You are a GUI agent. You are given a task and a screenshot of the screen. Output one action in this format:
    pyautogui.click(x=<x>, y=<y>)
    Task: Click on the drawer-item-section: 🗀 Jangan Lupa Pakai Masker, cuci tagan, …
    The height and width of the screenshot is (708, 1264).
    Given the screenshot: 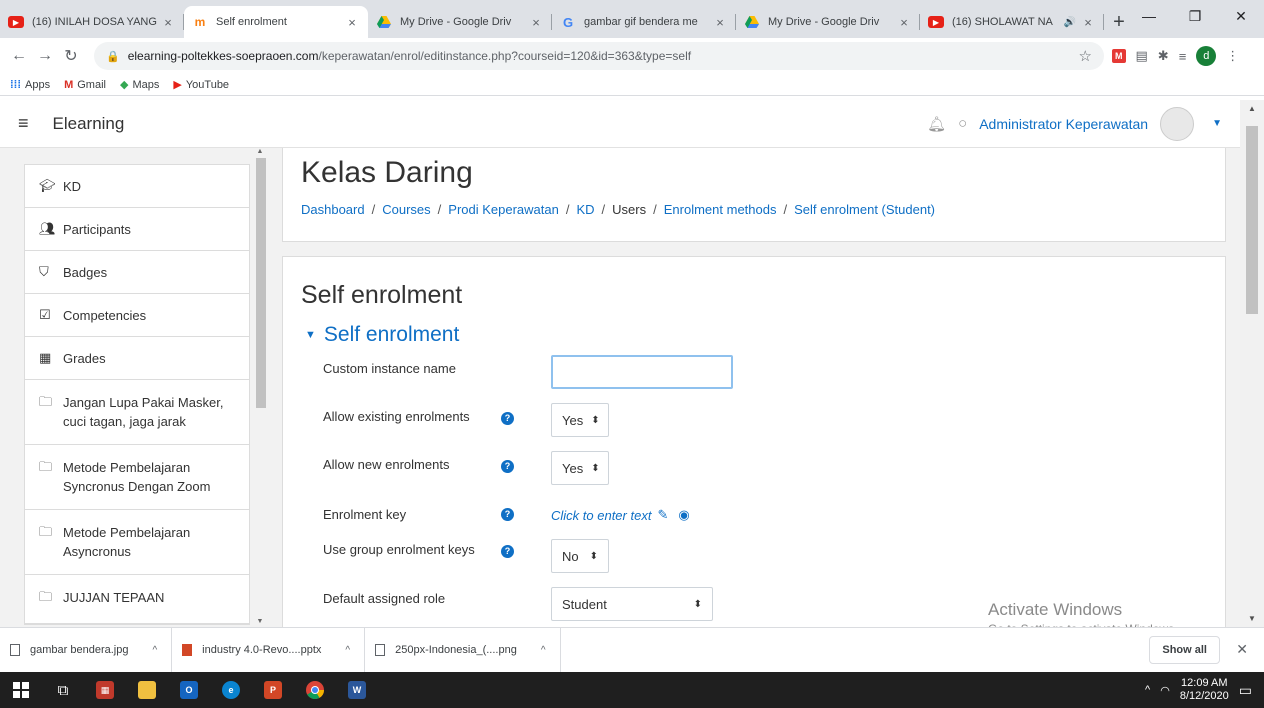 What is the action you would take?
    pyautogui.click(x=137, y=412)
    